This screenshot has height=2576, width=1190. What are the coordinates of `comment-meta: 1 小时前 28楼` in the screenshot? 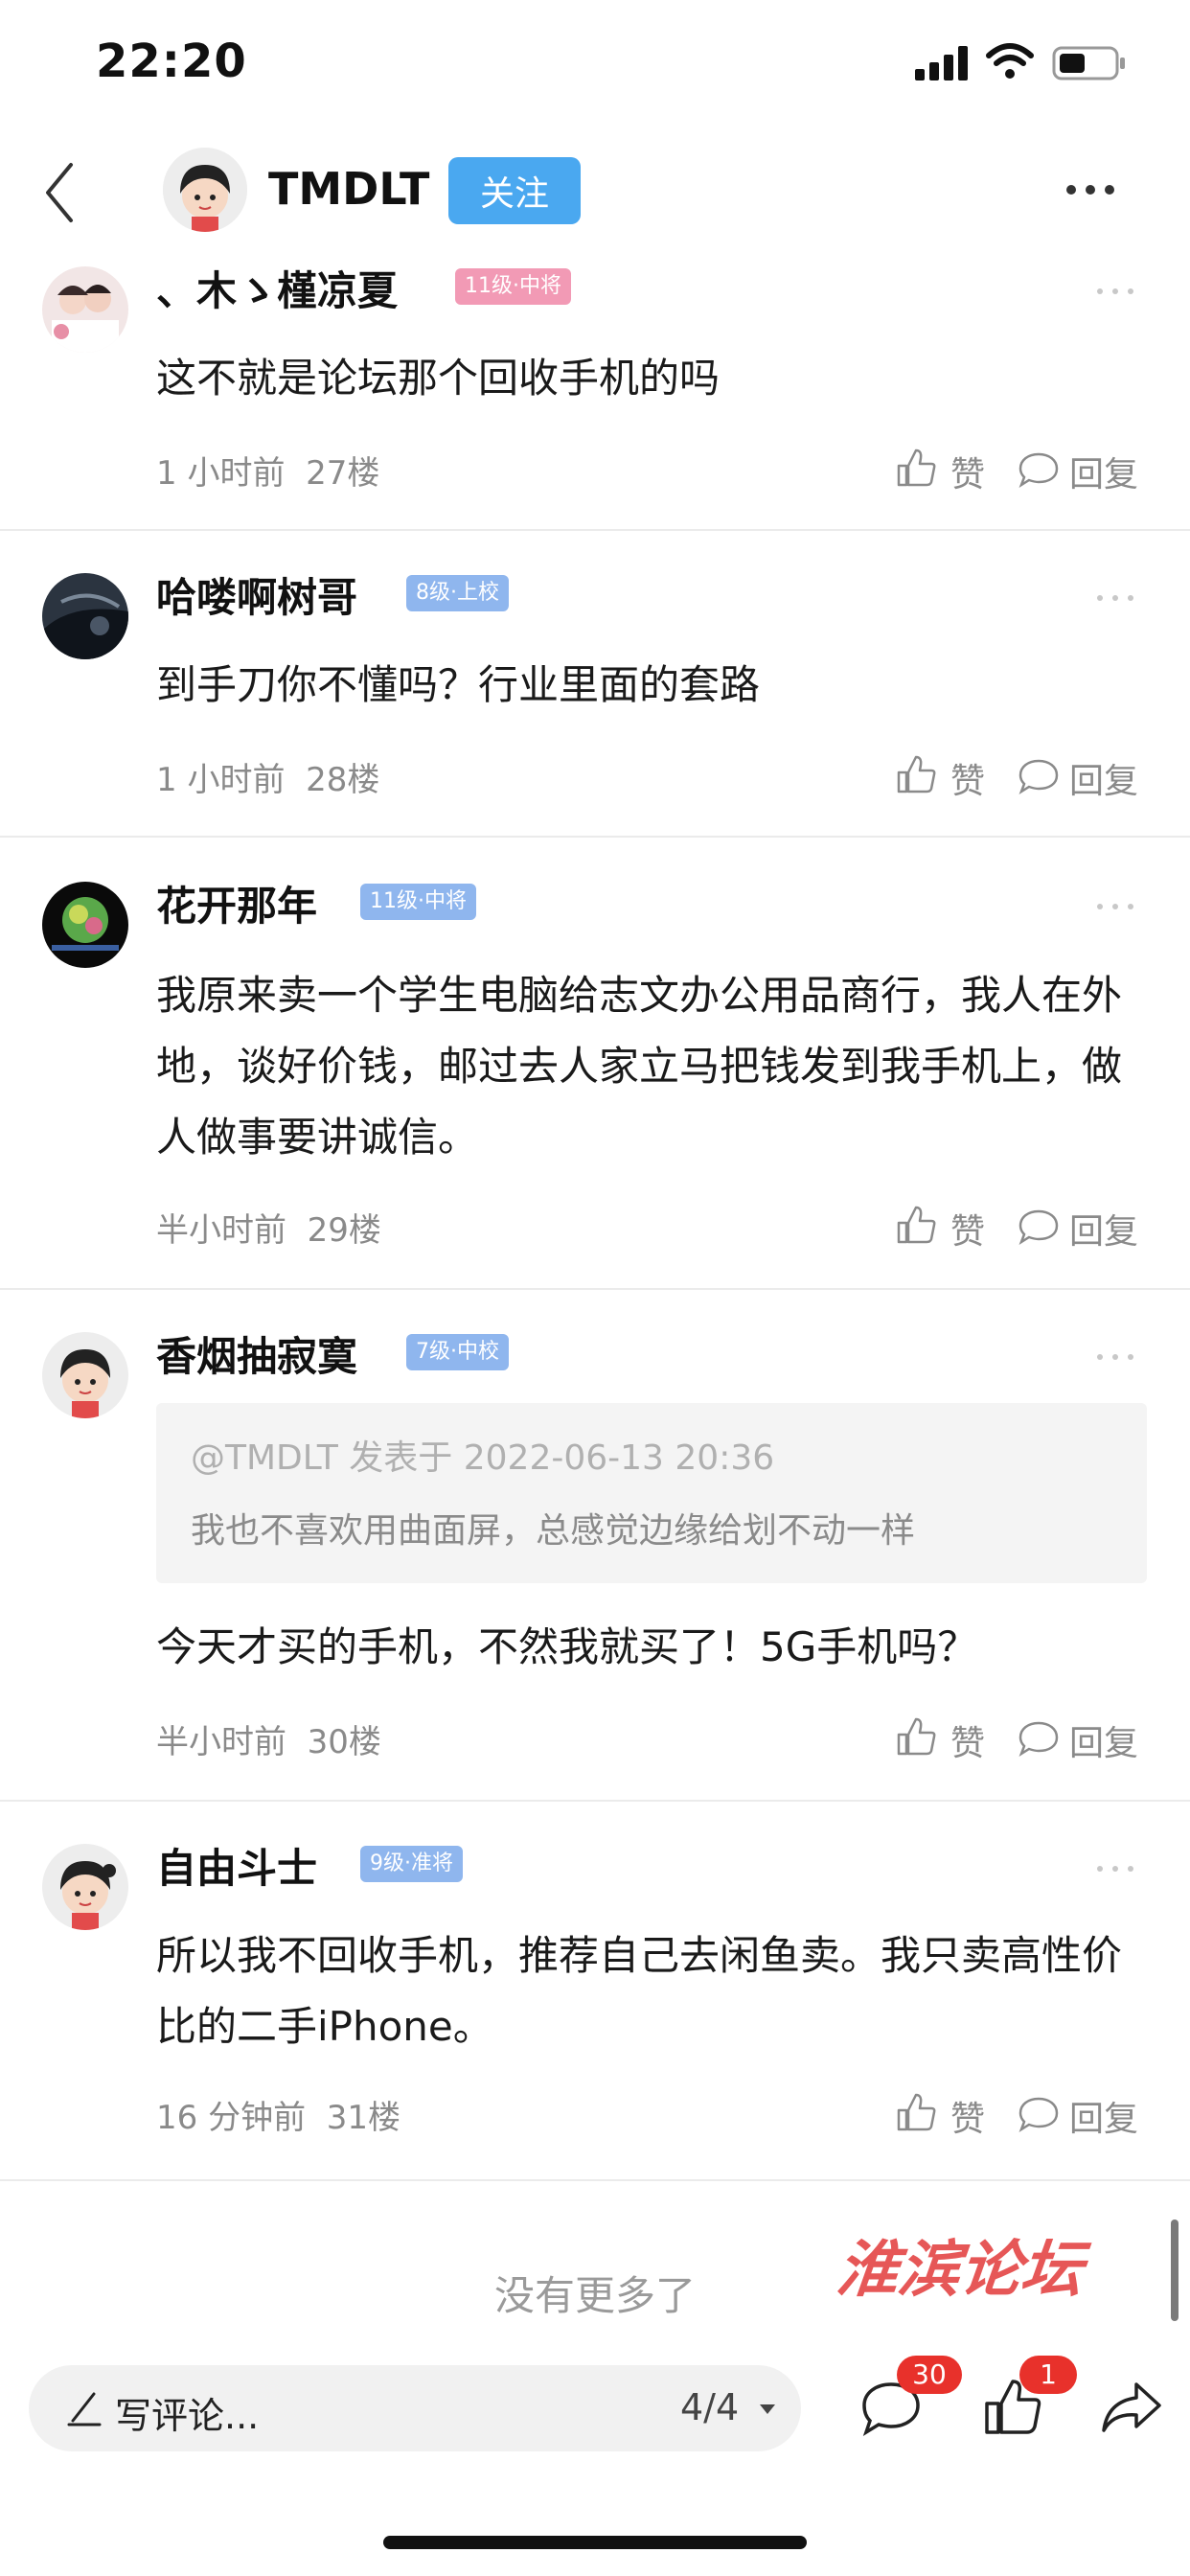 It's located at (267, 776).